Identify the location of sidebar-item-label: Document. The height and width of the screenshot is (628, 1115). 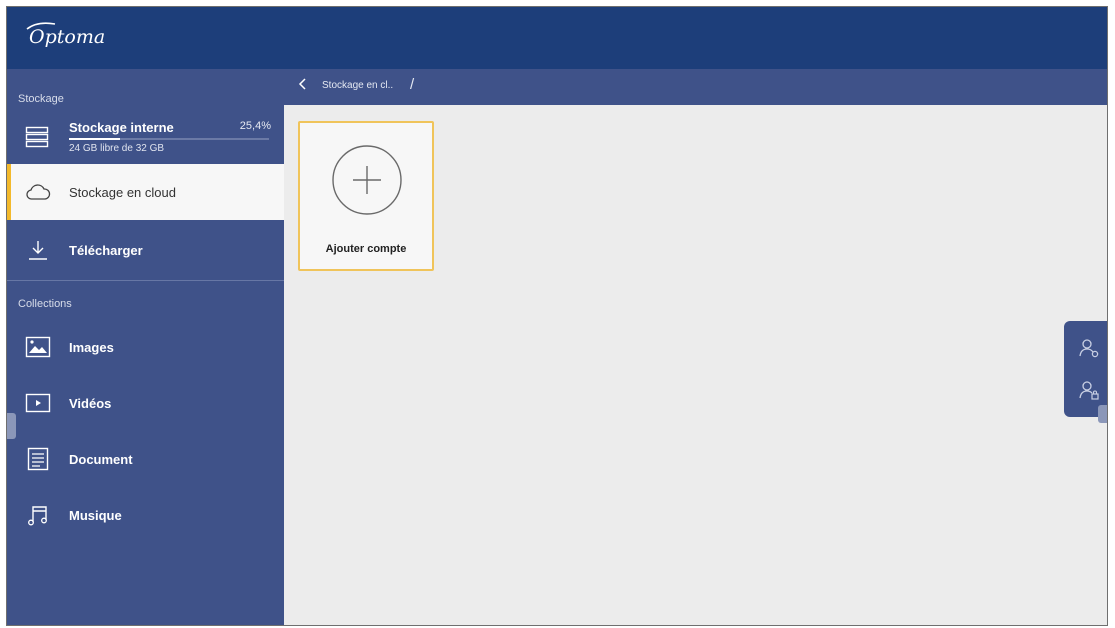
(101, 459).